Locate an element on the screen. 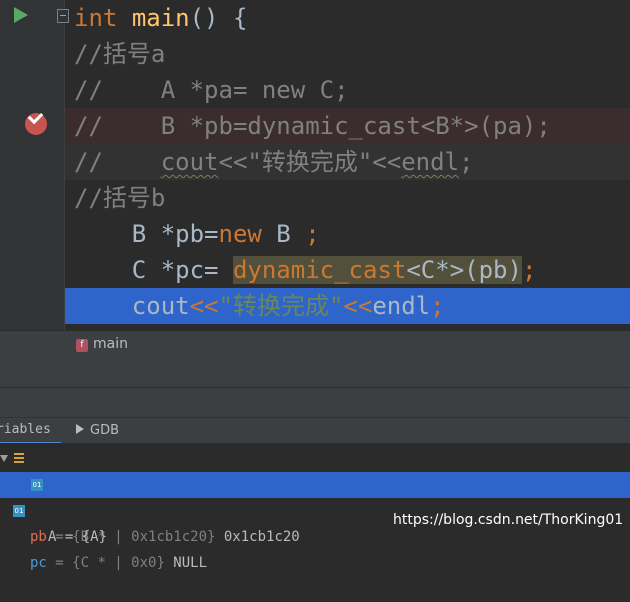 This screenshot has height=602, width=630. comment: endl is located at coordinates (430, 162).